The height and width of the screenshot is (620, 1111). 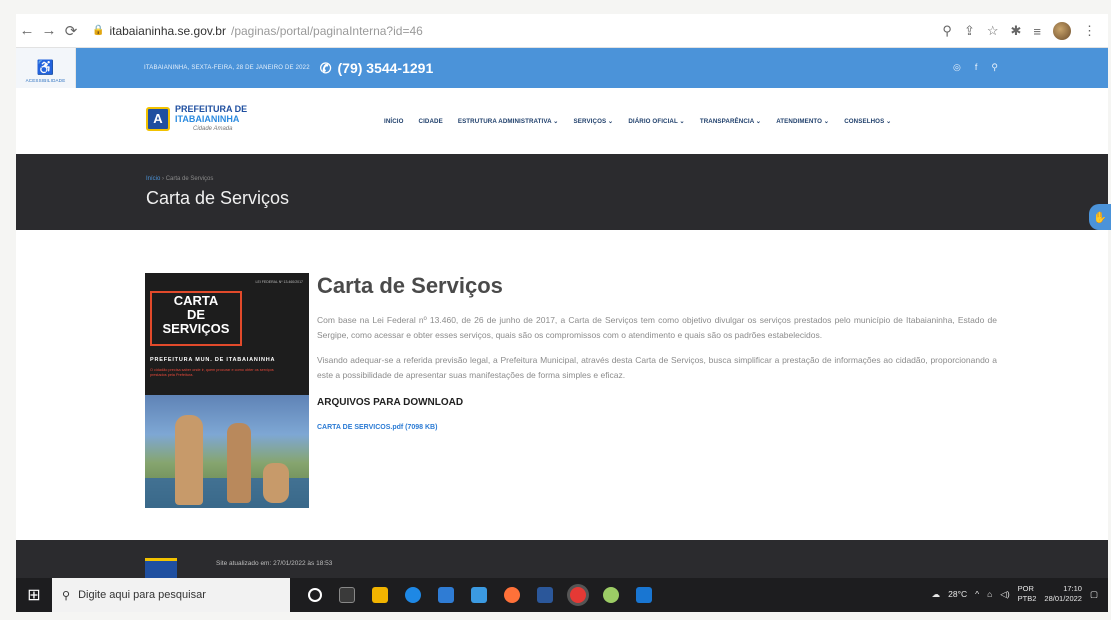 I want to click on clock-date: 28/01/2022, so click(x=1063, y=598).